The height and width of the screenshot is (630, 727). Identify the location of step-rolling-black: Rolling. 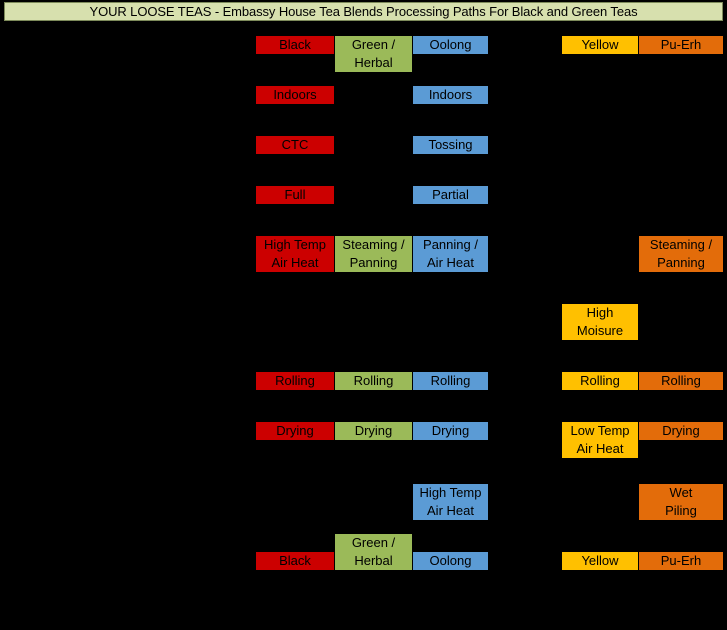
(295, 381).